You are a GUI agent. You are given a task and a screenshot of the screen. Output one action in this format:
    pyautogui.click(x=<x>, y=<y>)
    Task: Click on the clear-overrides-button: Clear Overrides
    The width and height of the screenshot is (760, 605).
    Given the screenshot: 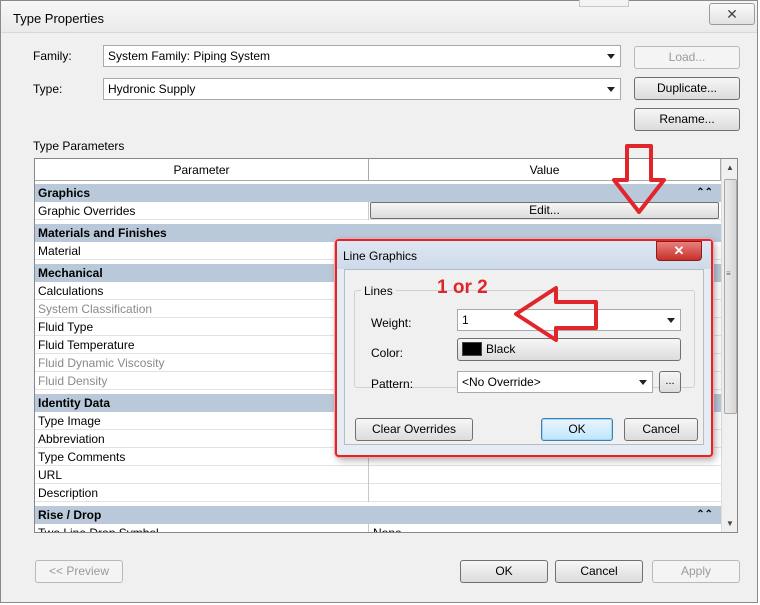 What is the action you would take?
    pyautogui.click(x=414, y=429)
    